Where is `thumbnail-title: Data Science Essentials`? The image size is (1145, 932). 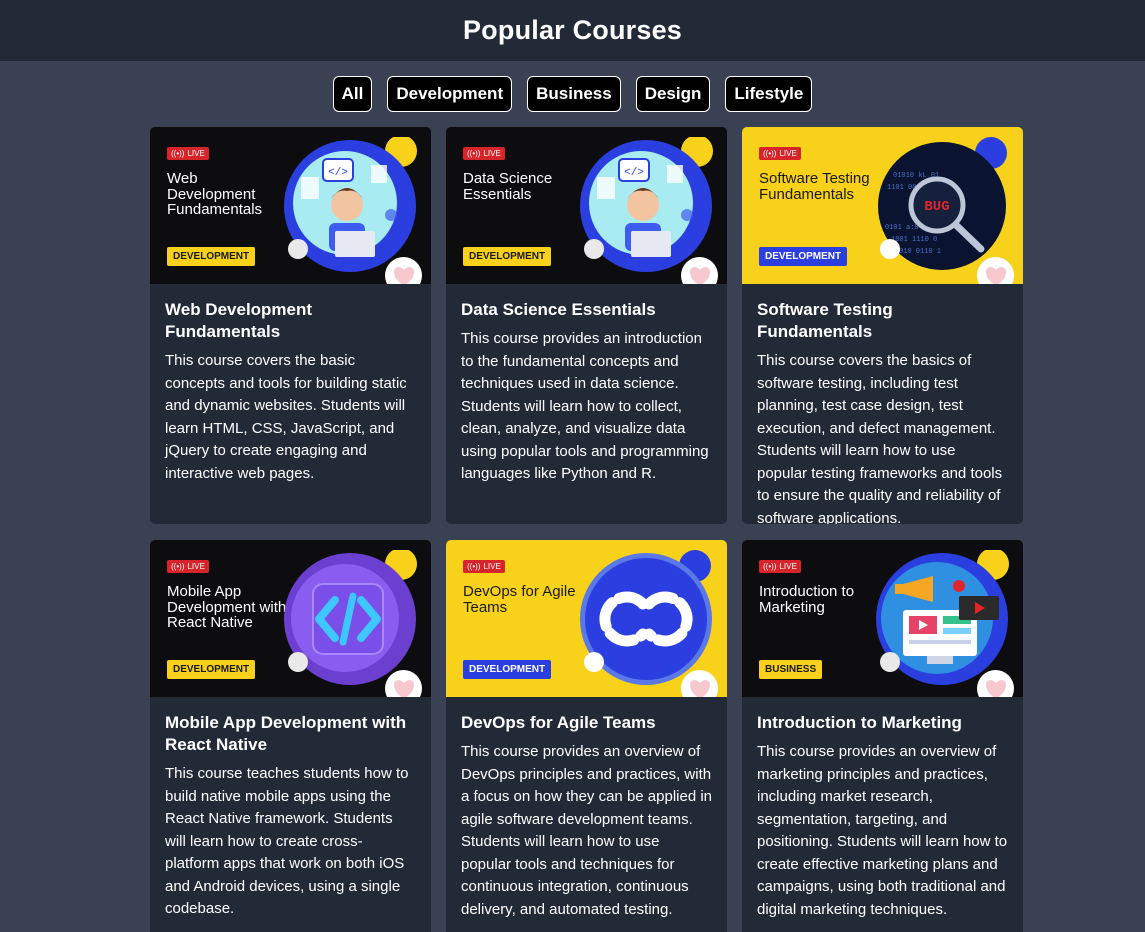 thumbnail-title: Data Science Essentials is located at coordinates (508, 186).